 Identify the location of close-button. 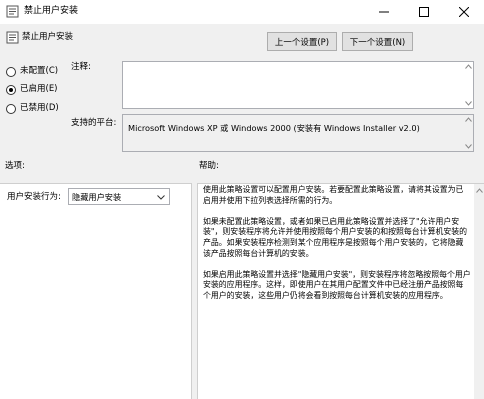
(464, 12).